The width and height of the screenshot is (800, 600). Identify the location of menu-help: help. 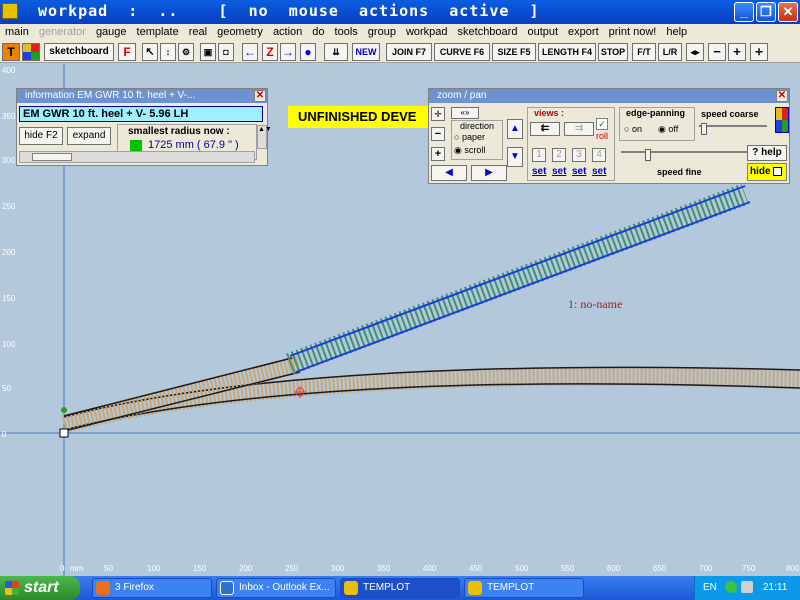
(676, 32).